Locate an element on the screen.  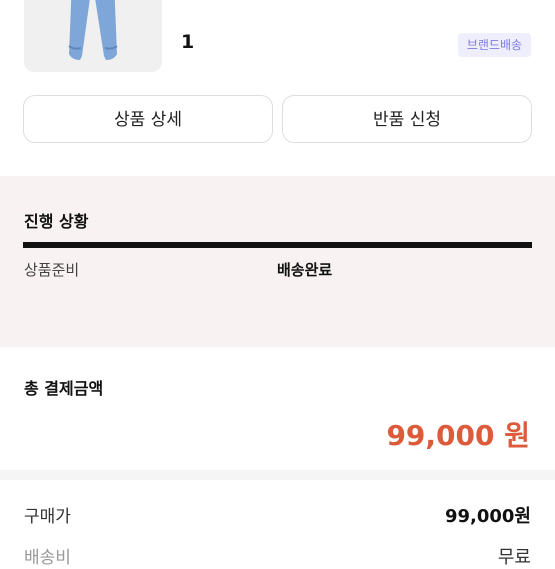
payment-title: 총 결제금액 is located at coordinates (64, 388).